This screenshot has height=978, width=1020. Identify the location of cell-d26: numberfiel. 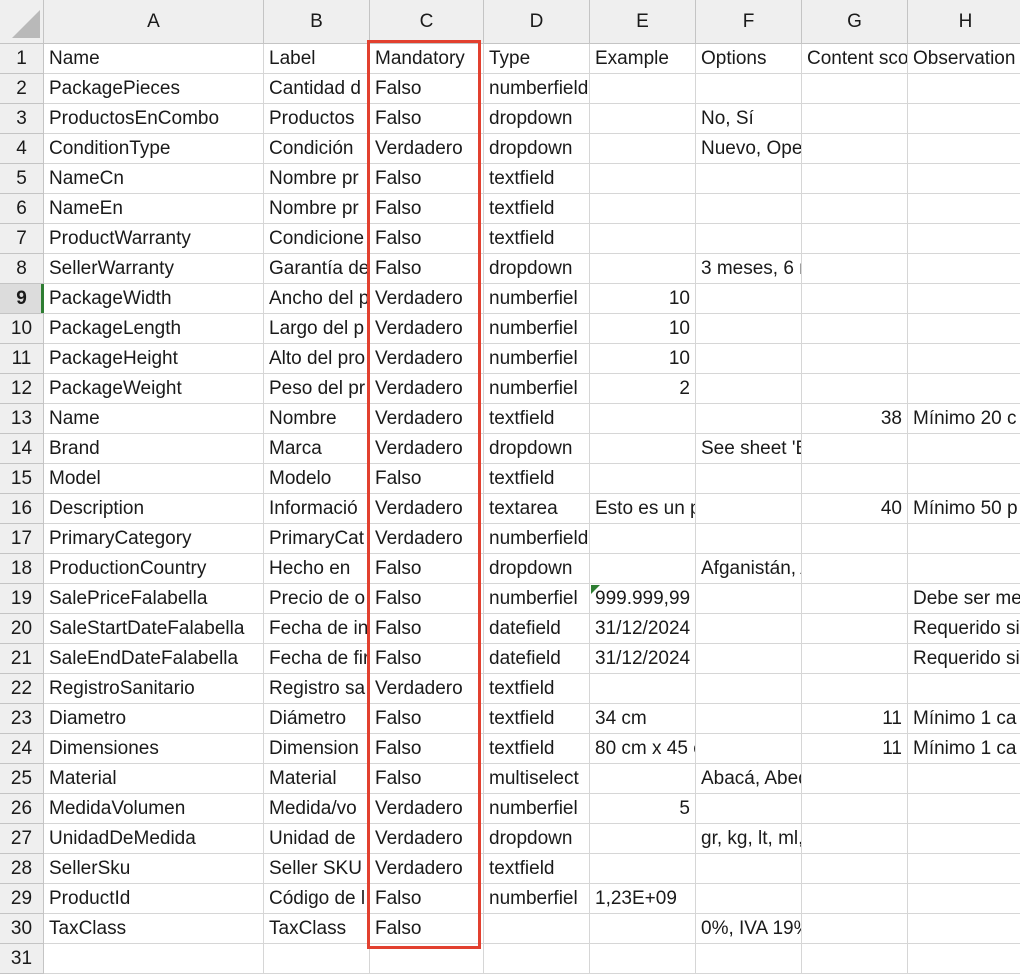
(537, 809).